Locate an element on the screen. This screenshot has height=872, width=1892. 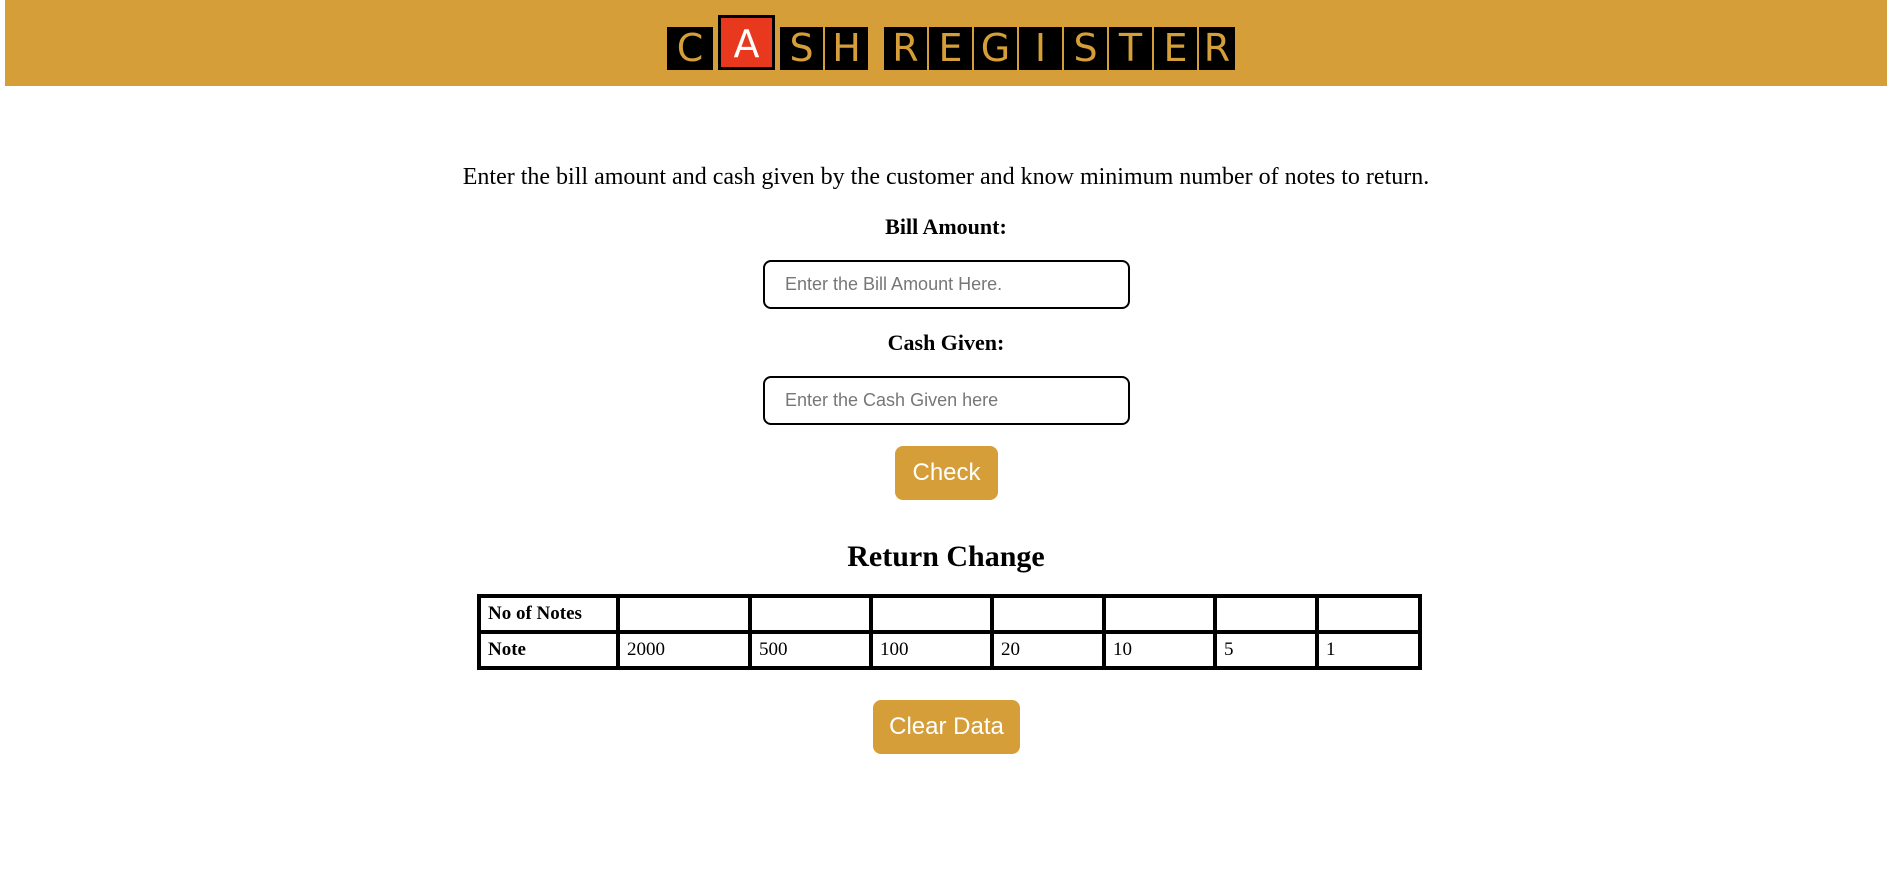
table-cell: 20 is located at coordinates (1048, 650).